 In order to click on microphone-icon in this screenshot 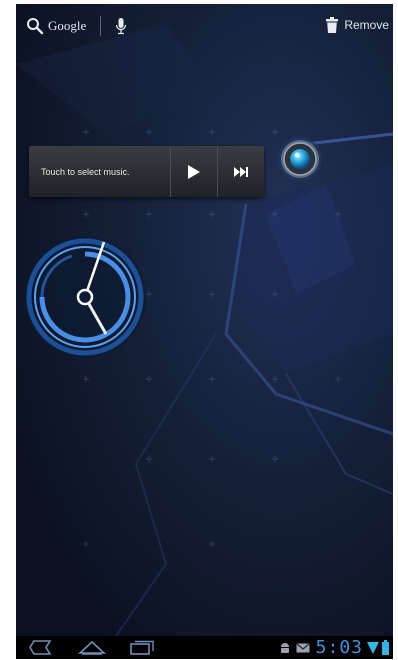, I will do `click(121, 26)`.